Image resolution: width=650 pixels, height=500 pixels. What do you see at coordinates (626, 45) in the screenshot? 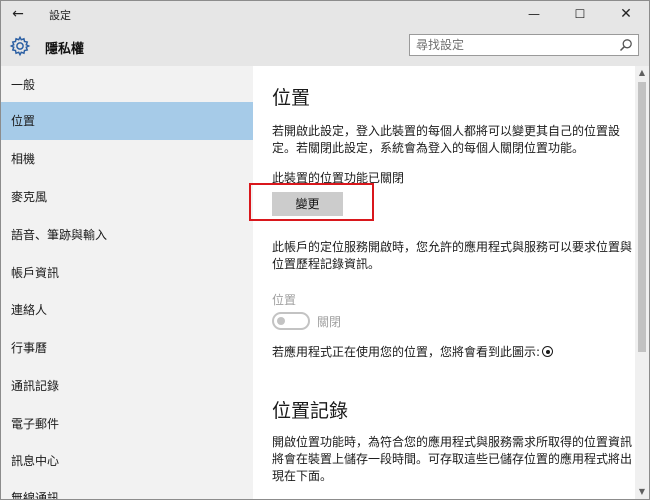
I see `search-icon` at bounding box center [626, 45].